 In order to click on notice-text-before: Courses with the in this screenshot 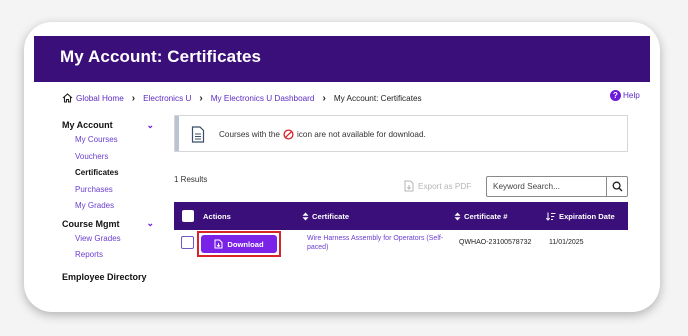, I will do `click(249, 134)`.